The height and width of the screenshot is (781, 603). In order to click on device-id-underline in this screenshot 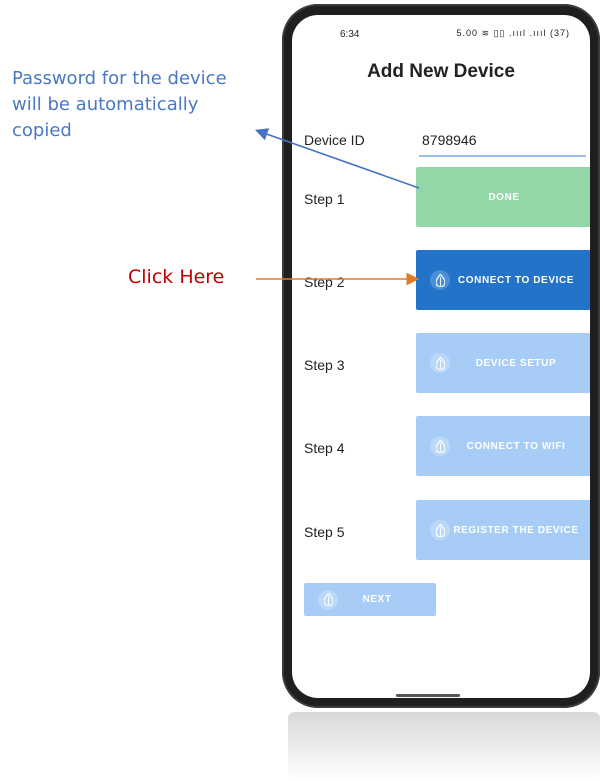, I will do `click(502, 156)`.